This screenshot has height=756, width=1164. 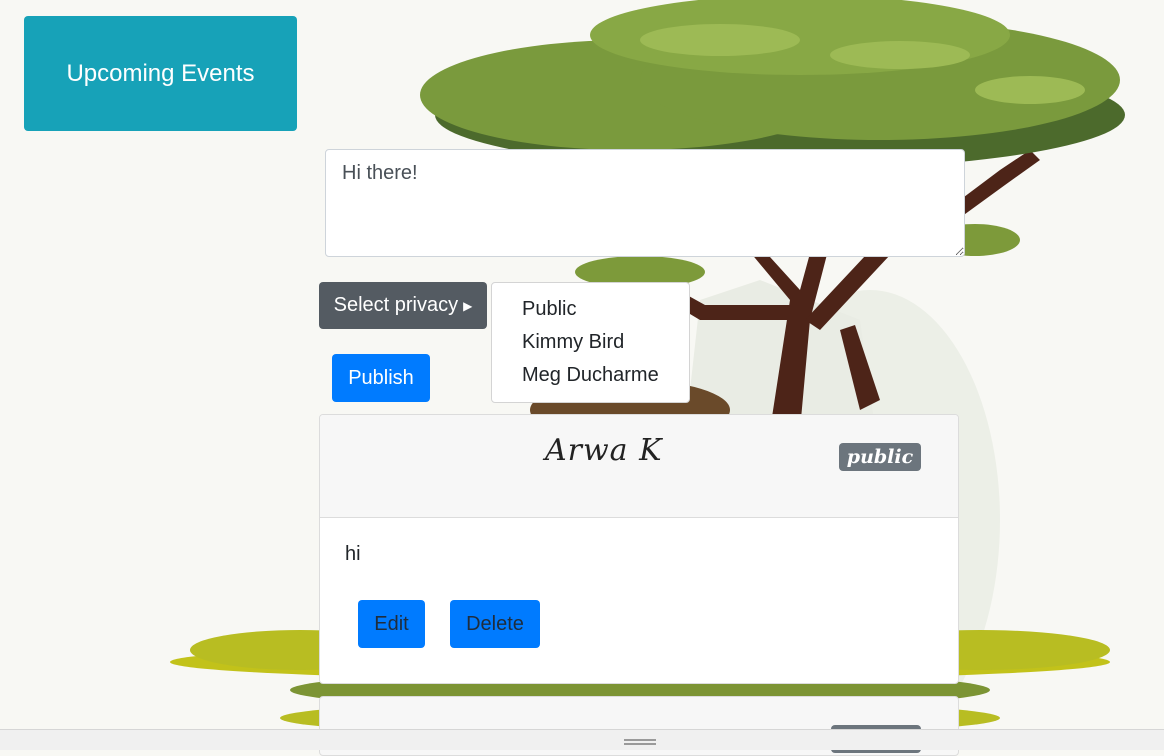 What do you see at coordinates (639, 600) in the screenshot?
I see `post-card-body: hi Edit Delete` at bounding box center [639, 600].